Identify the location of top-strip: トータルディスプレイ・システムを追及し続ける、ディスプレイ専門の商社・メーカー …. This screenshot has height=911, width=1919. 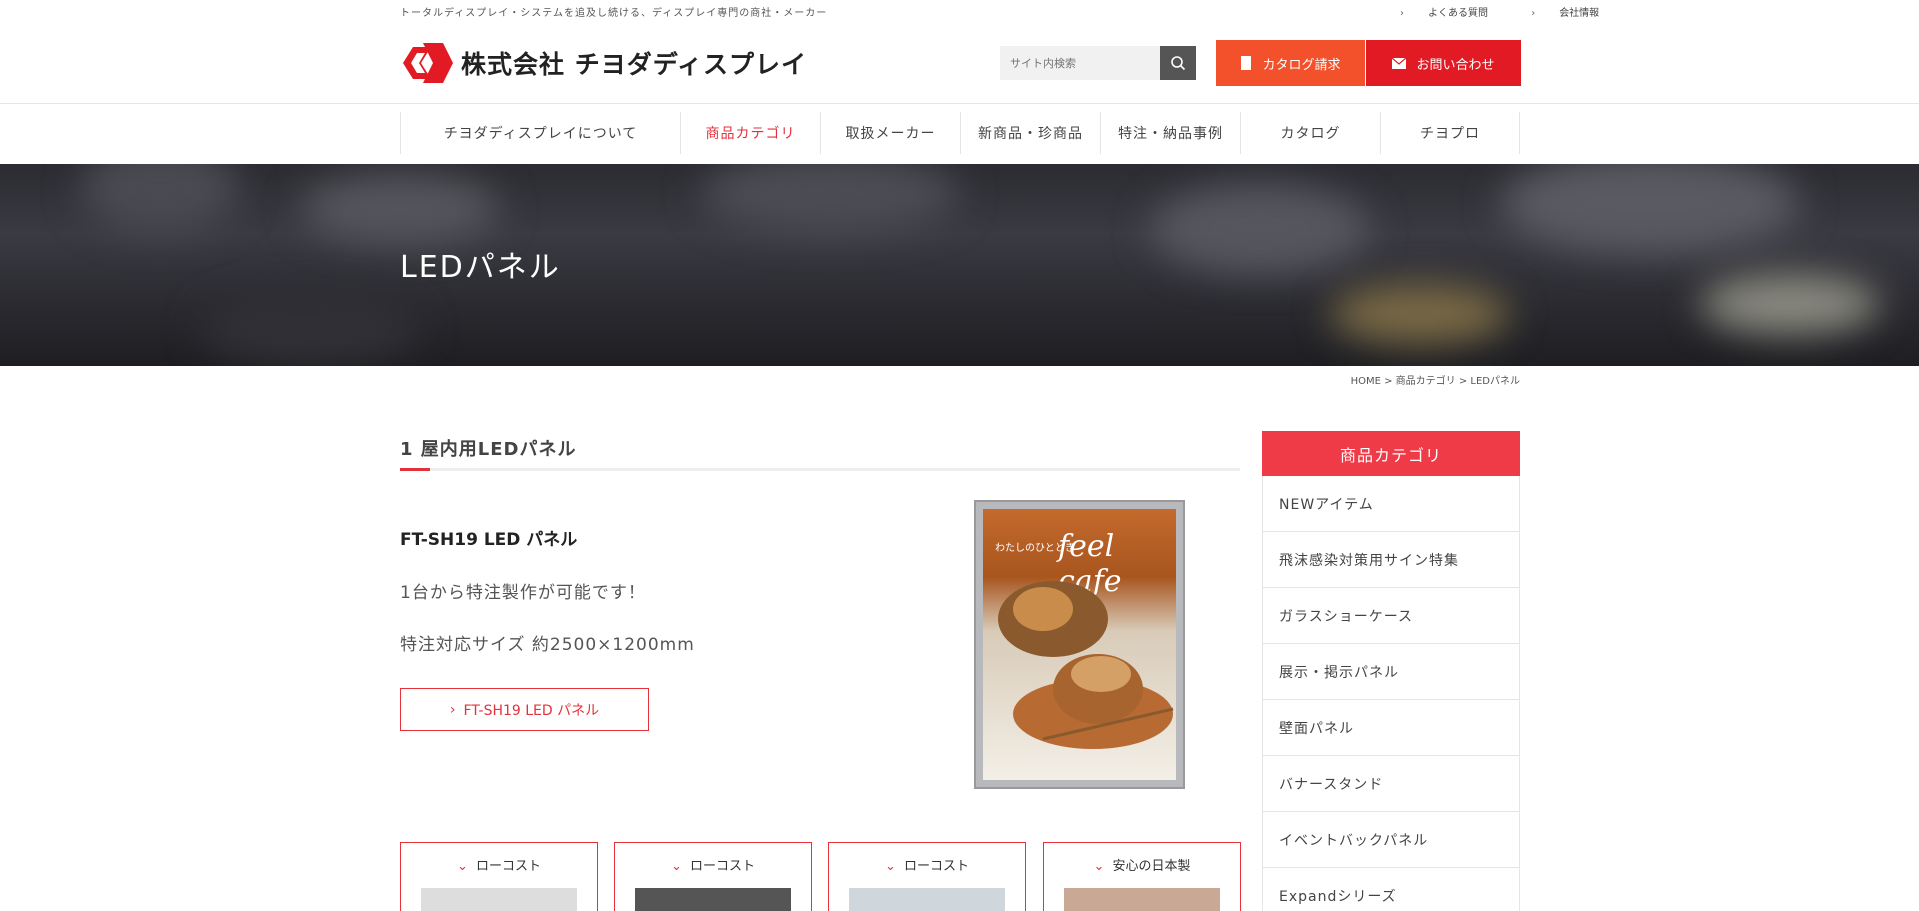
(959, 11).